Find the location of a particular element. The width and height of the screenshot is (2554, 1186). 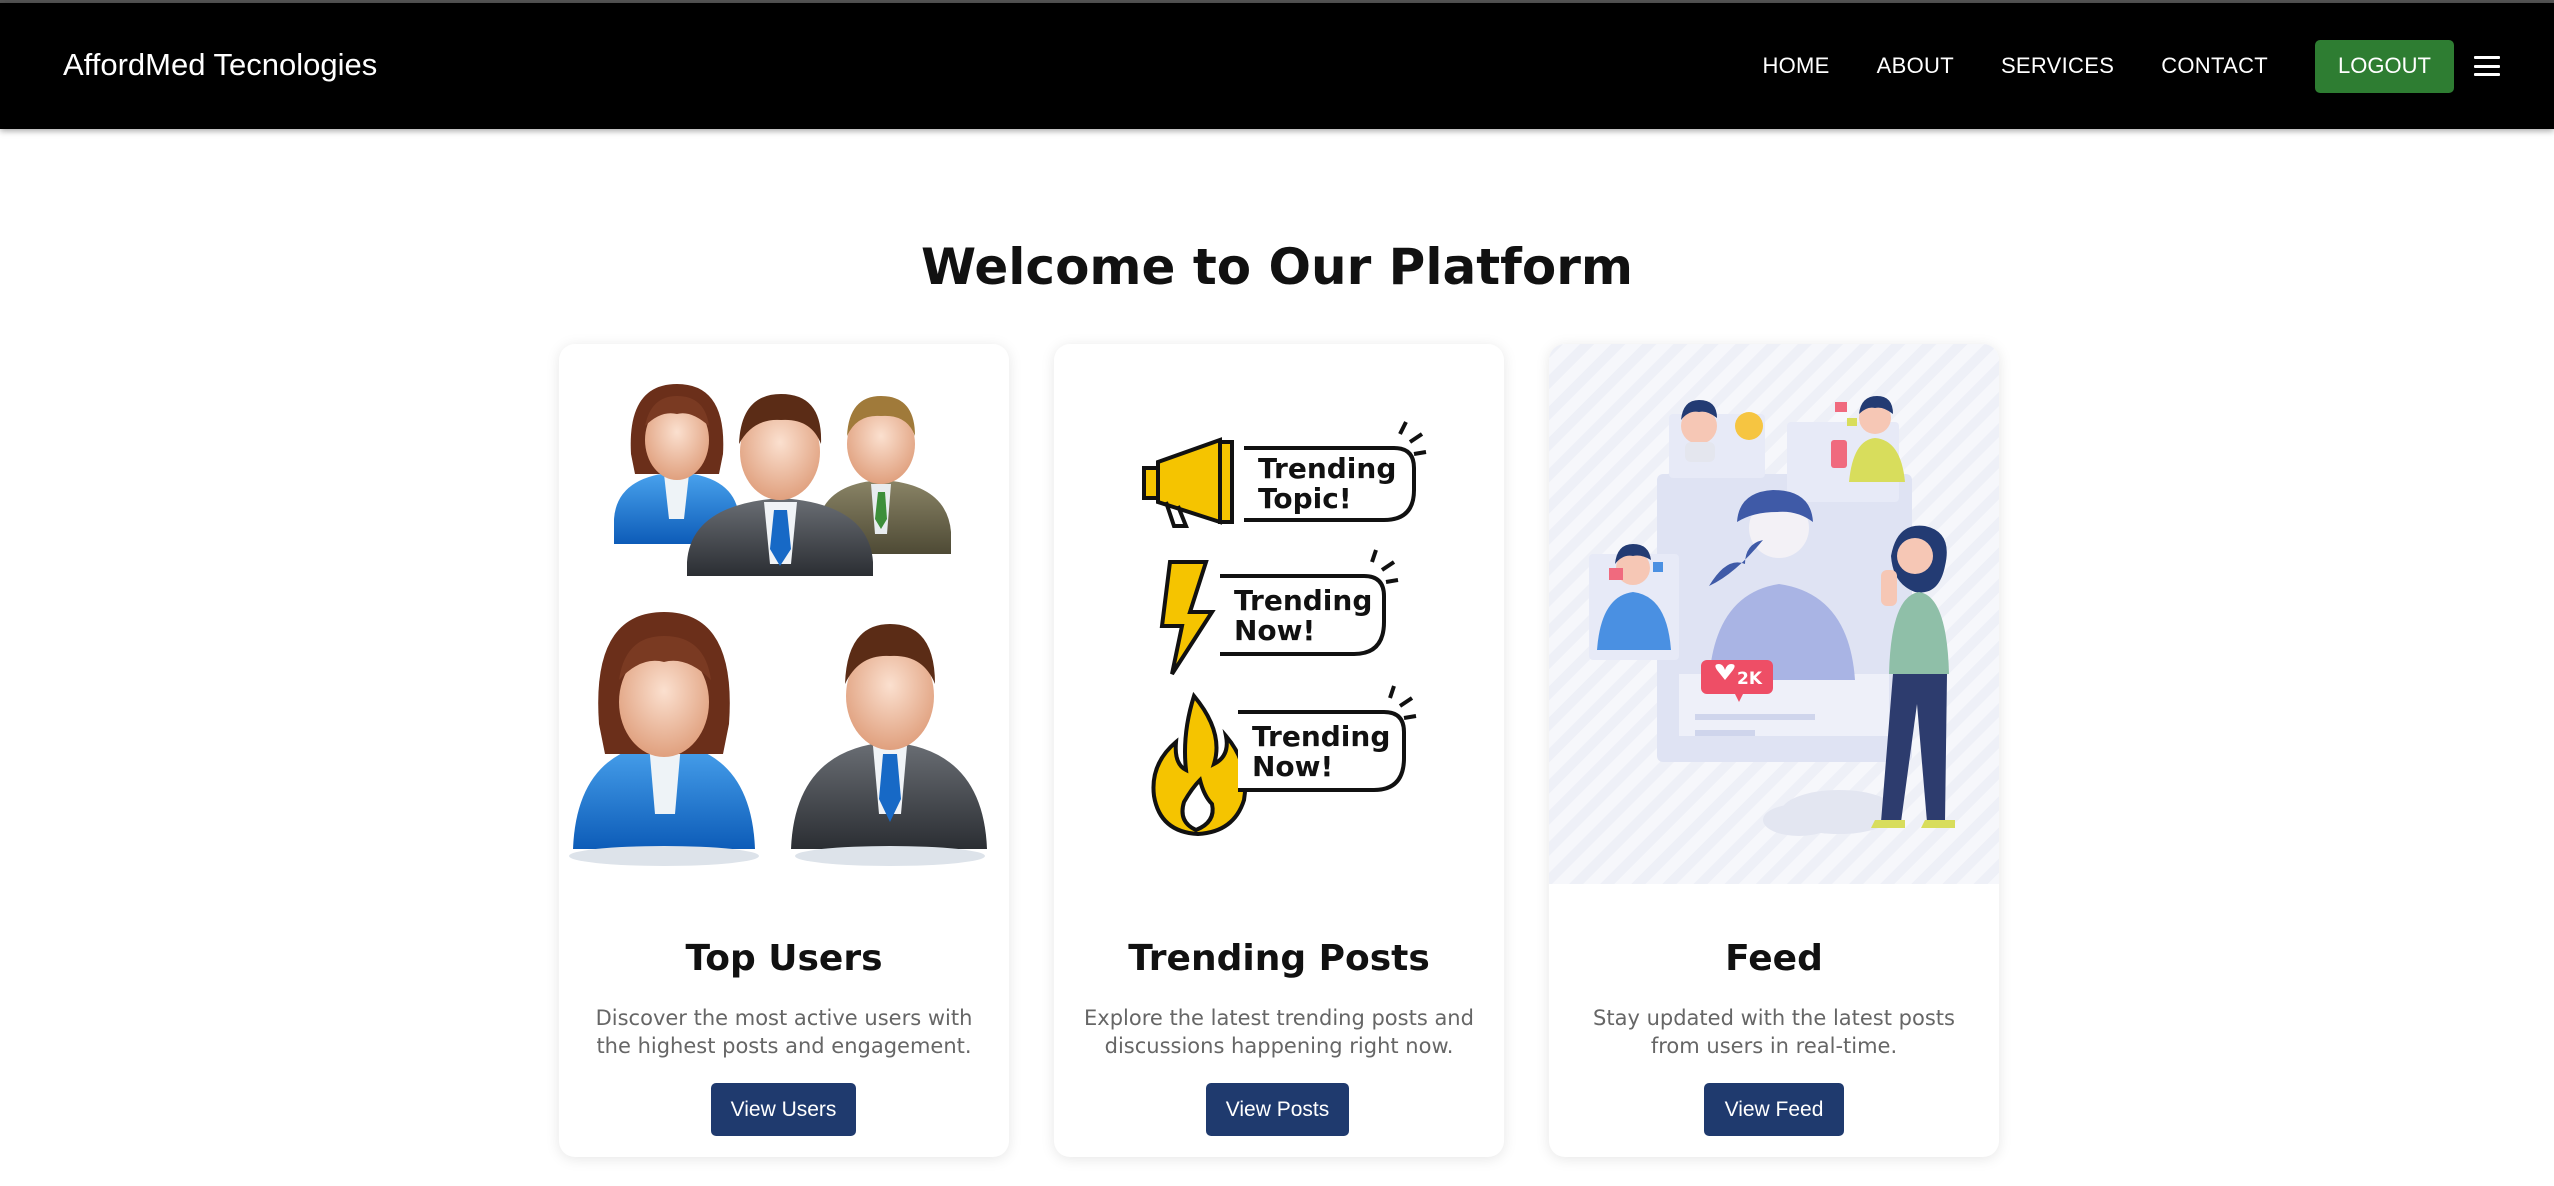

like-count: 2K is located at coordinates (1750, 679).